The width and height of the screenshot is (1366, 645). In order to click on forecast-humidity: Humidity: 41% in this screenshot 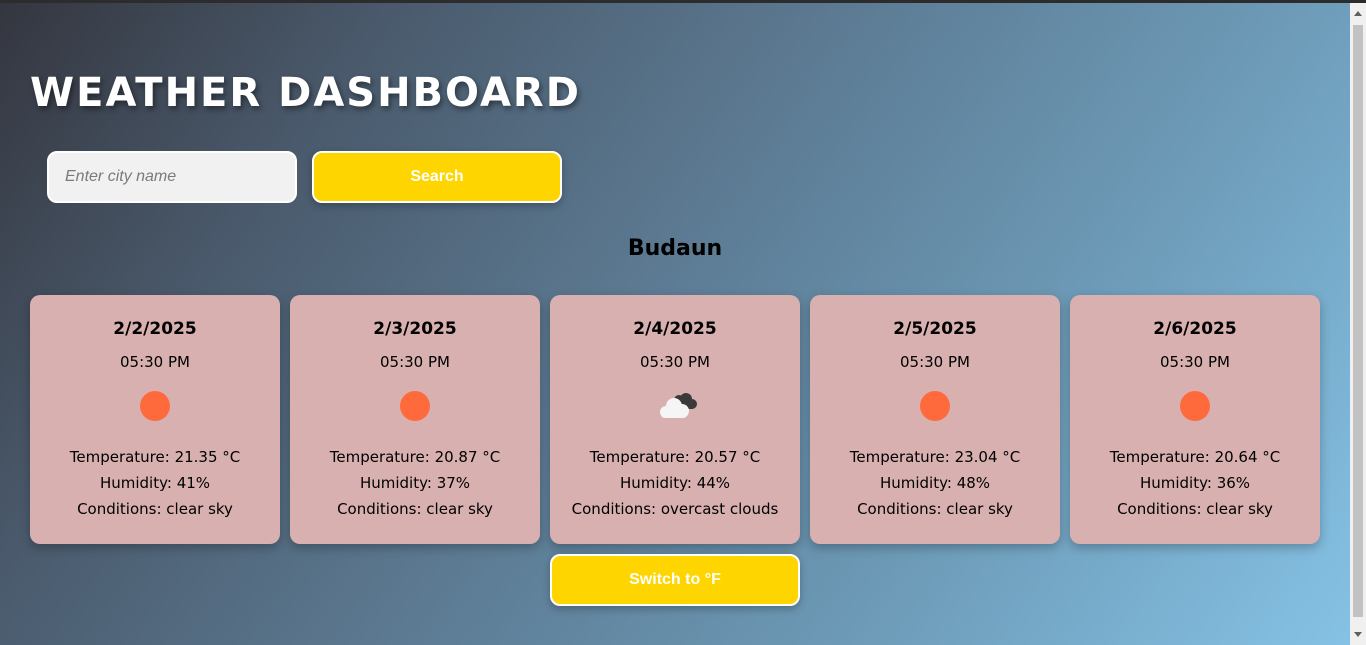, I will do `click(155, 483)`.